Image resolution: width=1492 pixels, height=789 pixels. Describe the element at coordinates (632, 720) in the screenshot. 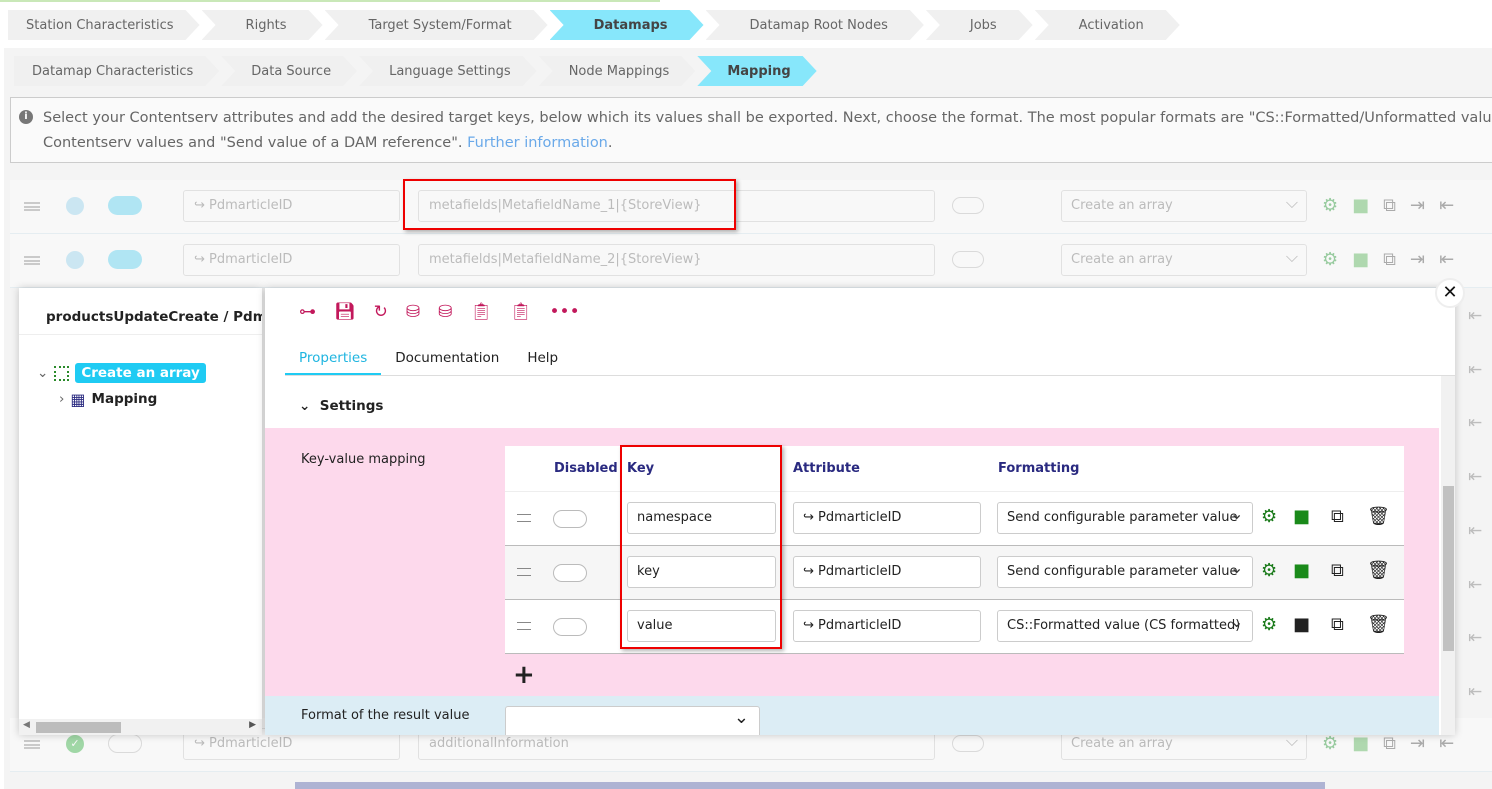

I see `format-select` at that location.